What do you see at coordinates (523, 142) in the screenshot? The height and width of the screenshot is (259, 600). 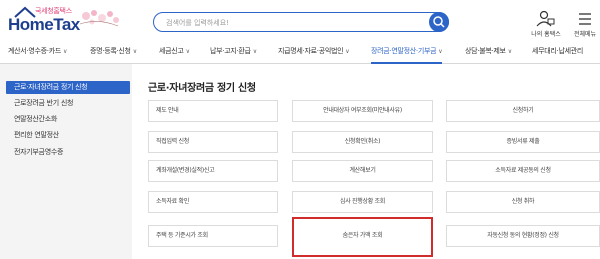 I see `card-submit-documents: 증빙서류 제출` at bounding box center [523, 142].